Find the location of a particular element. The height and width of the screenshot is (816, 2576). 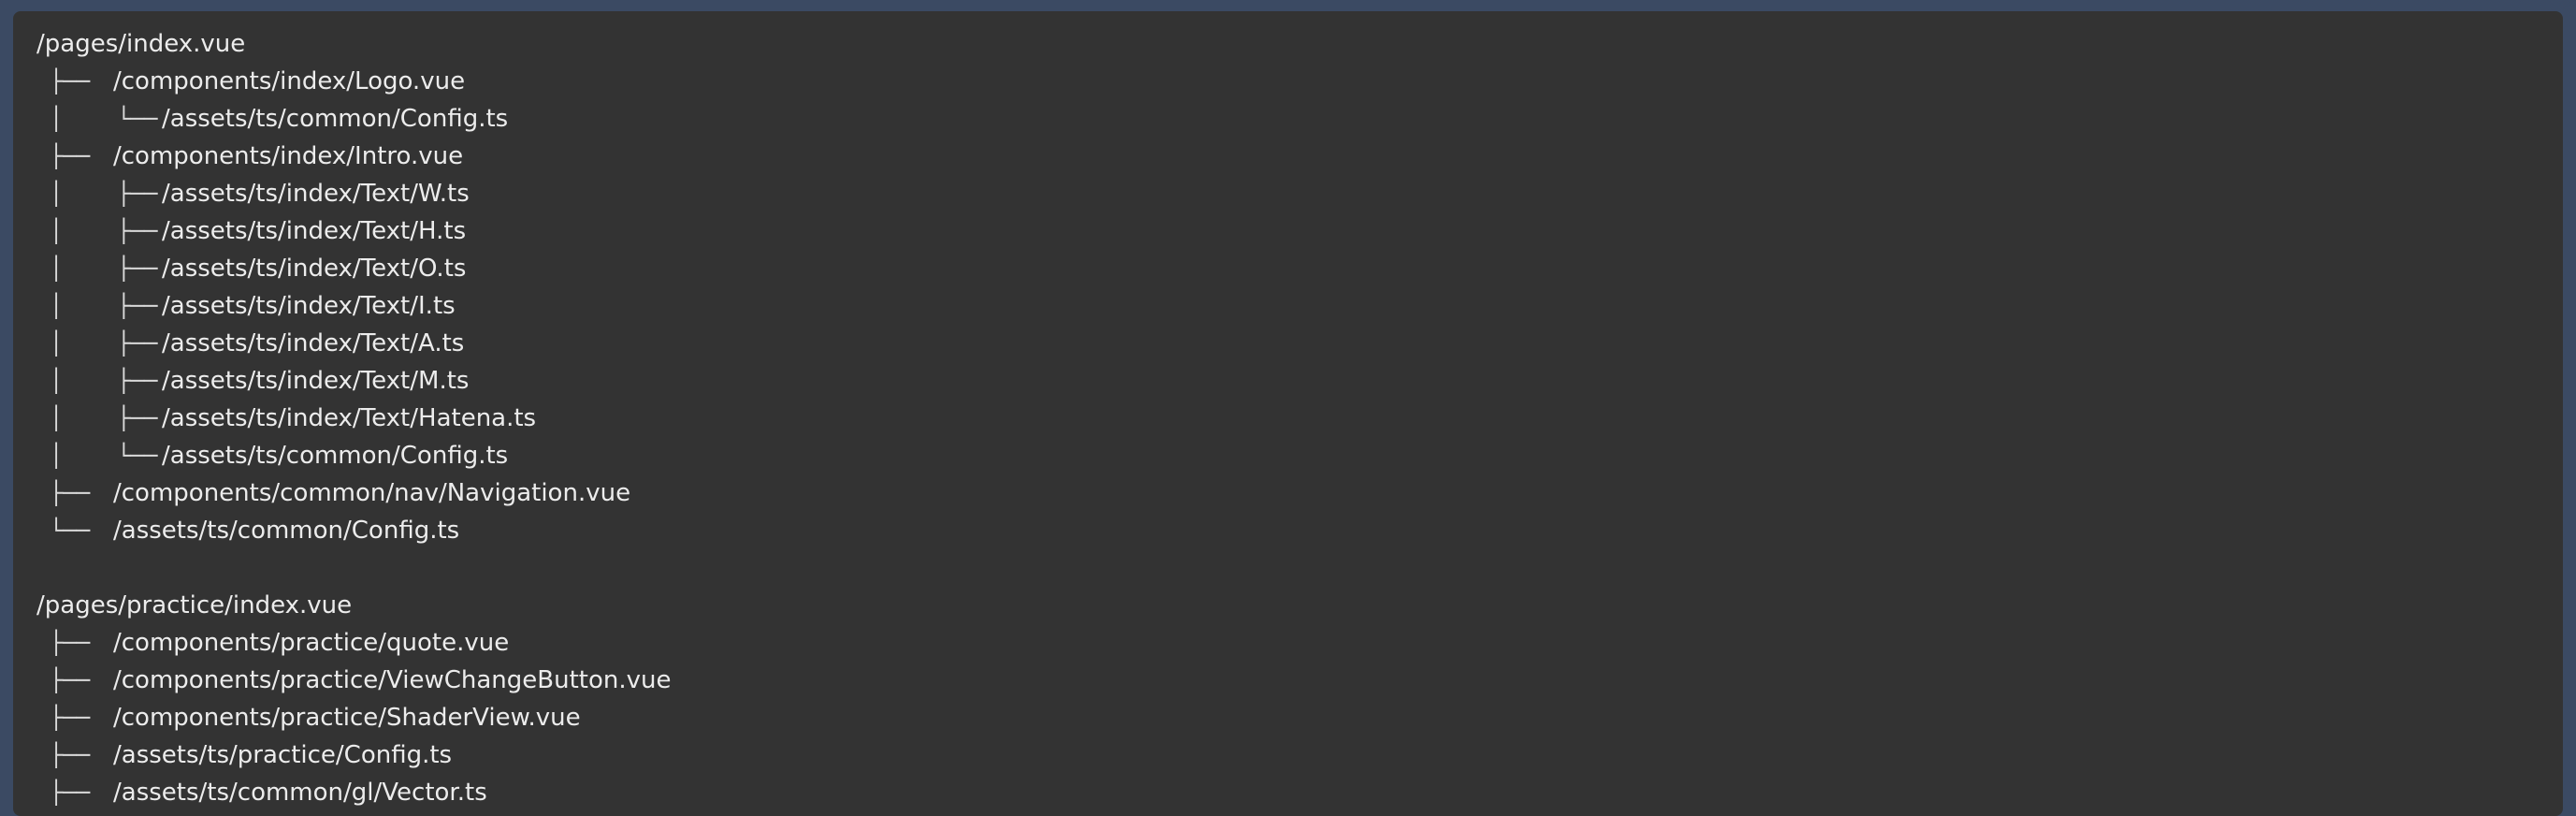

file-path: /components/index/Intro.vue is located at coordinates (288, 156).